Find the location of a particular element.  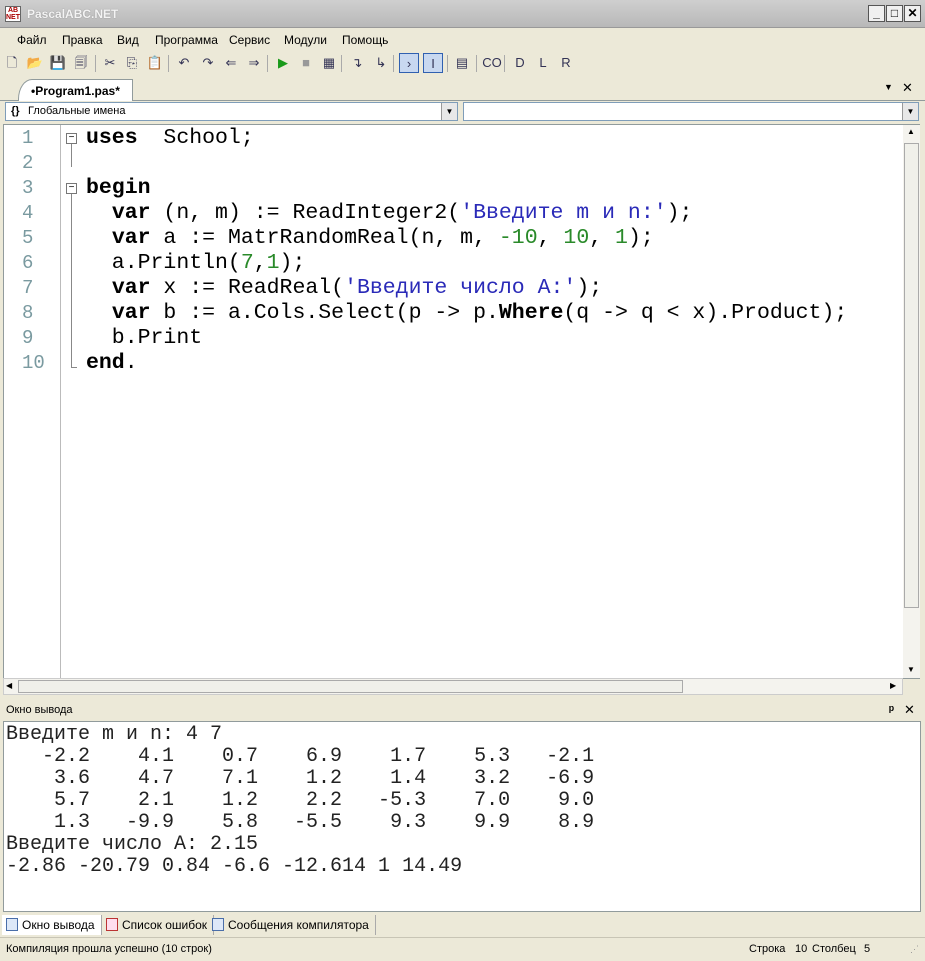

menu-6: Помощь is located at coordinates (365, 40).